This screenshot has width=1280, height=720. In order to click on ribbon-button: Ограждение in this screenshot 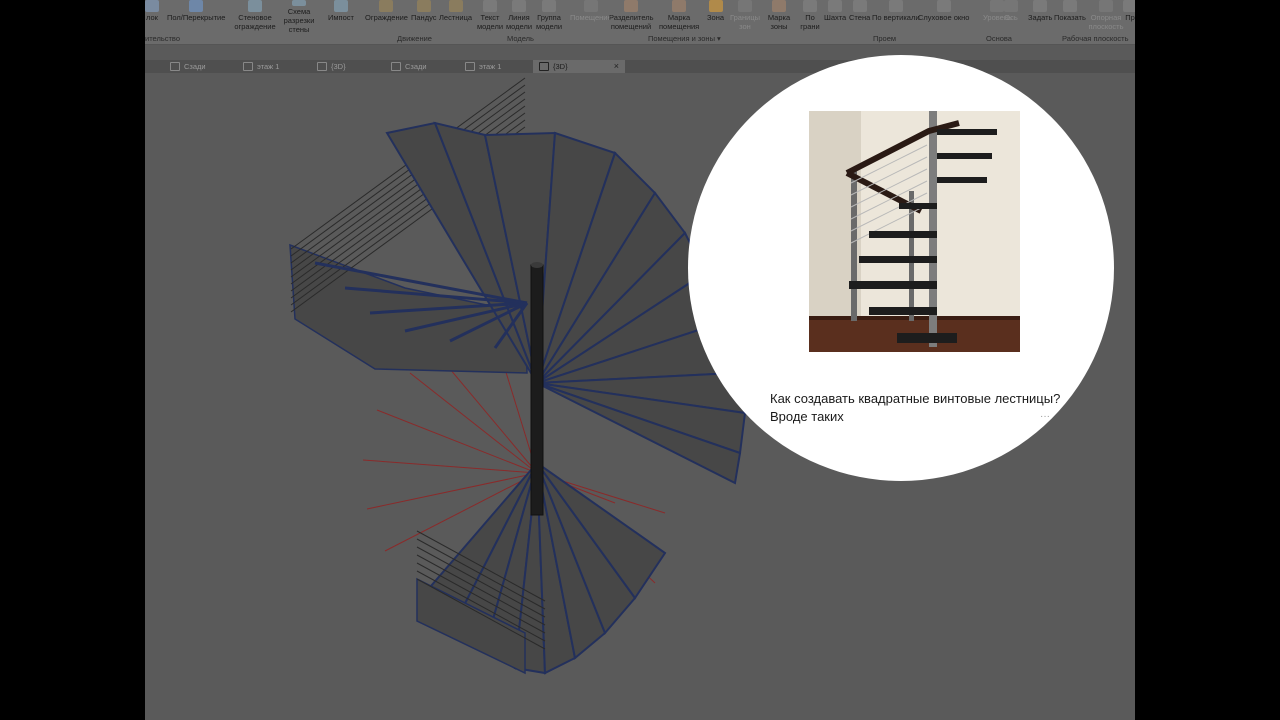, I will do `click(386, 17)`.